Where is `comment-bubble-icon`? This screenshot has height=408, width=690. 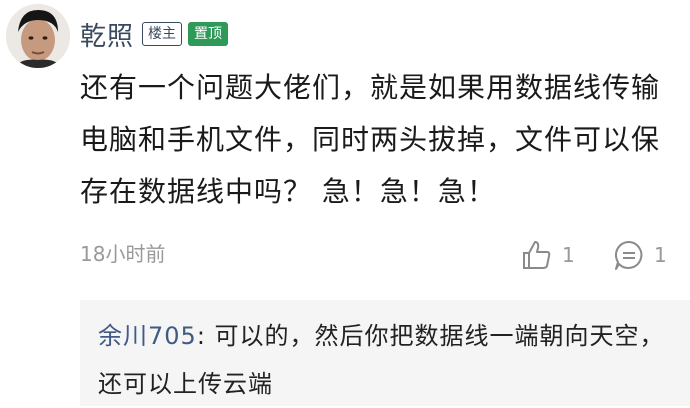 comment-bubble-icon is located at coordinates (629, 255).